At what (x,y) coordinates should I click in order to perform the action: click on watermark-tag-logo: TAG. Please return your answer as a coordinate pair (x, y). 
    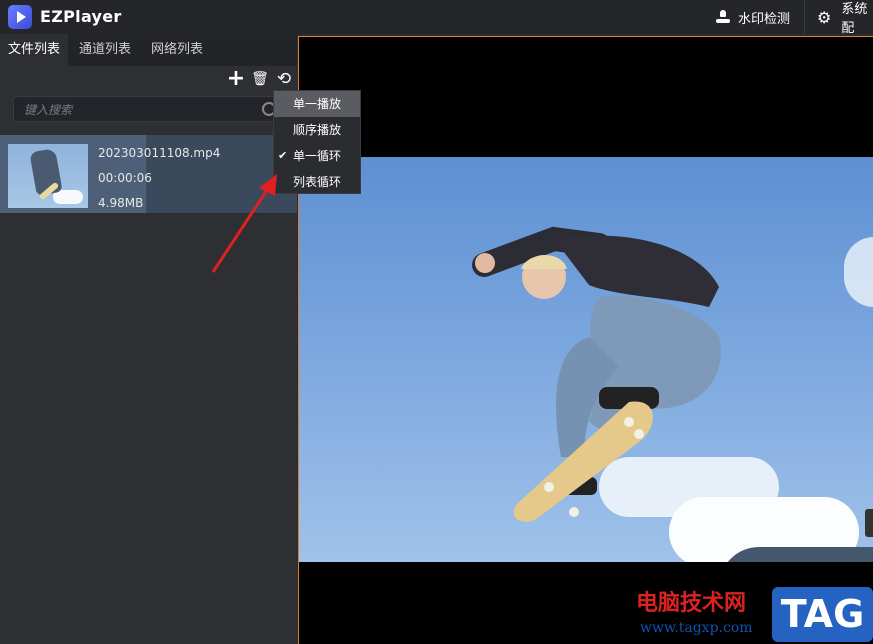
    Looking at the image, I should click on (822, 614).